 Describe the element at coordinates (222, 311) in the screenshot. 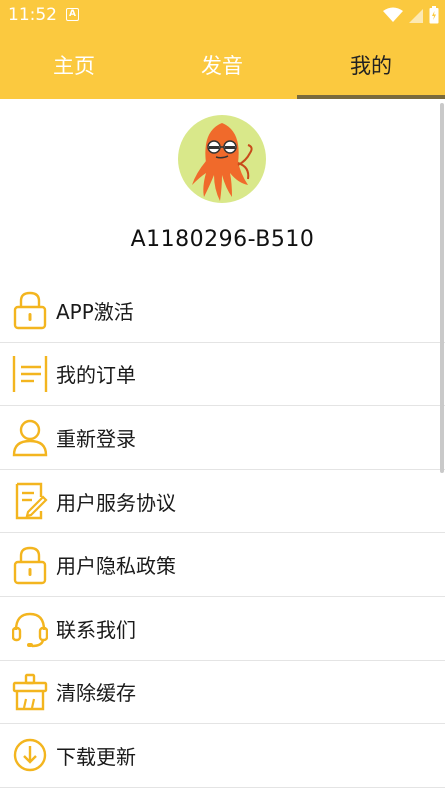

I see `menu-item-app-activation: APP激活` at that location.